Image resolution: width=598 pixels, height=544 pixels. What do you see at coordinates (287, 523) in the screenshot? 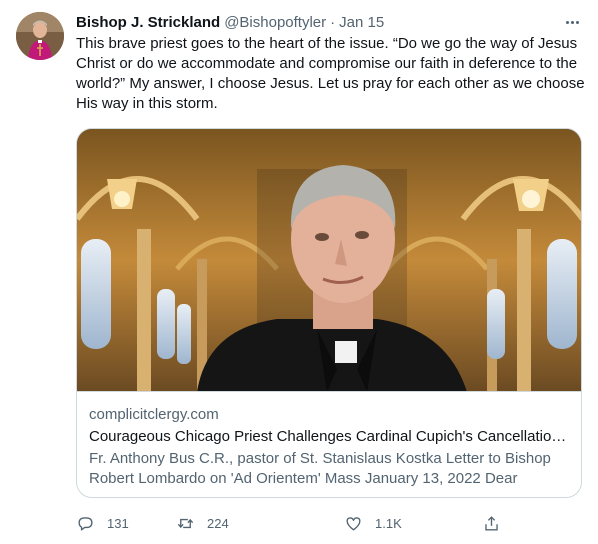
I see `action-bar: 131 224 1.1K` at bounding box center [287, 523].